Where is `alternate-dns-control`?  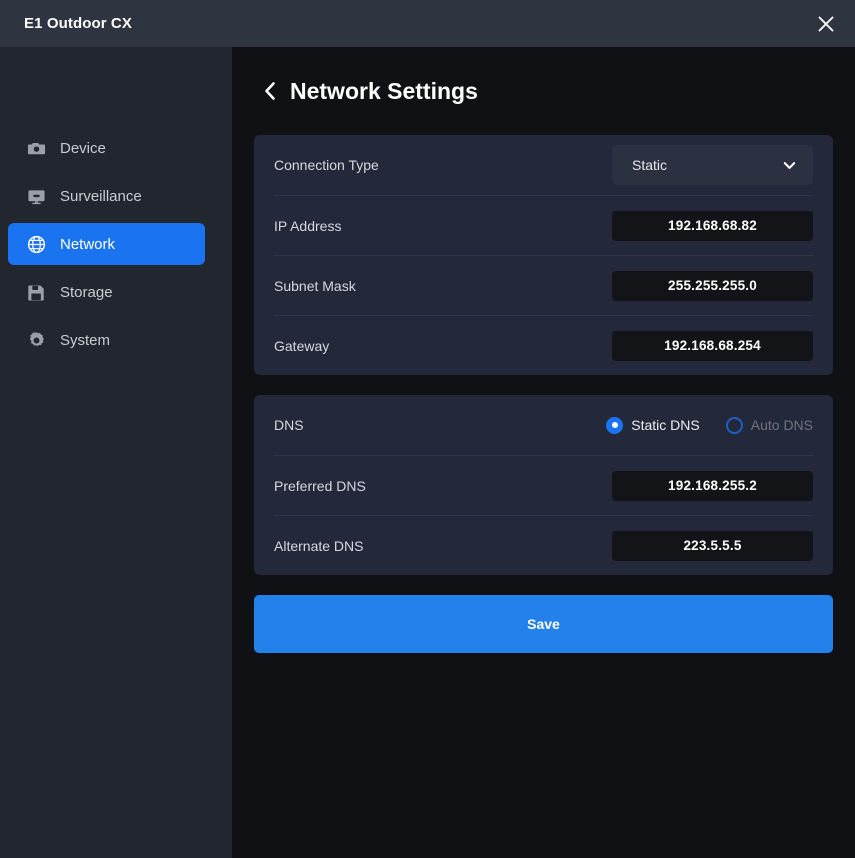
alternate-dns-control is located at coordinates (712, 545).